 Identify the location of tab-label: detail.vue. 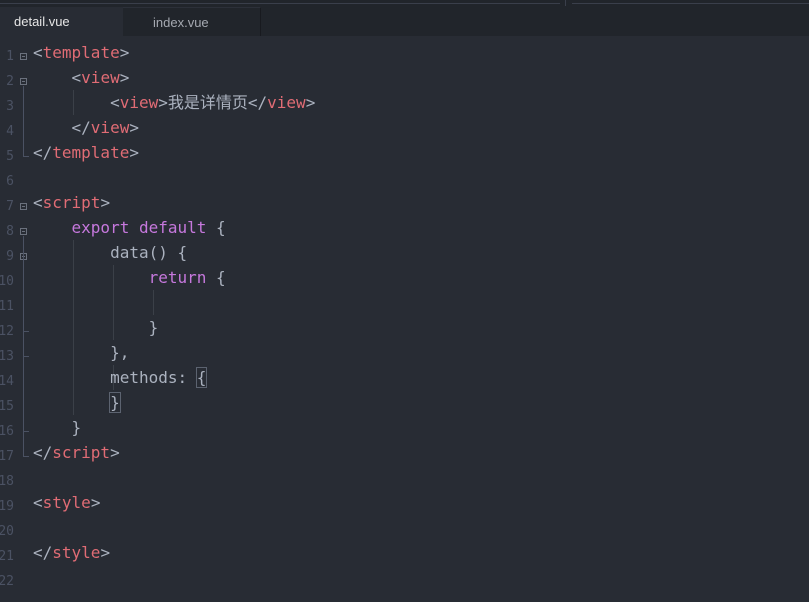
(42, 21).